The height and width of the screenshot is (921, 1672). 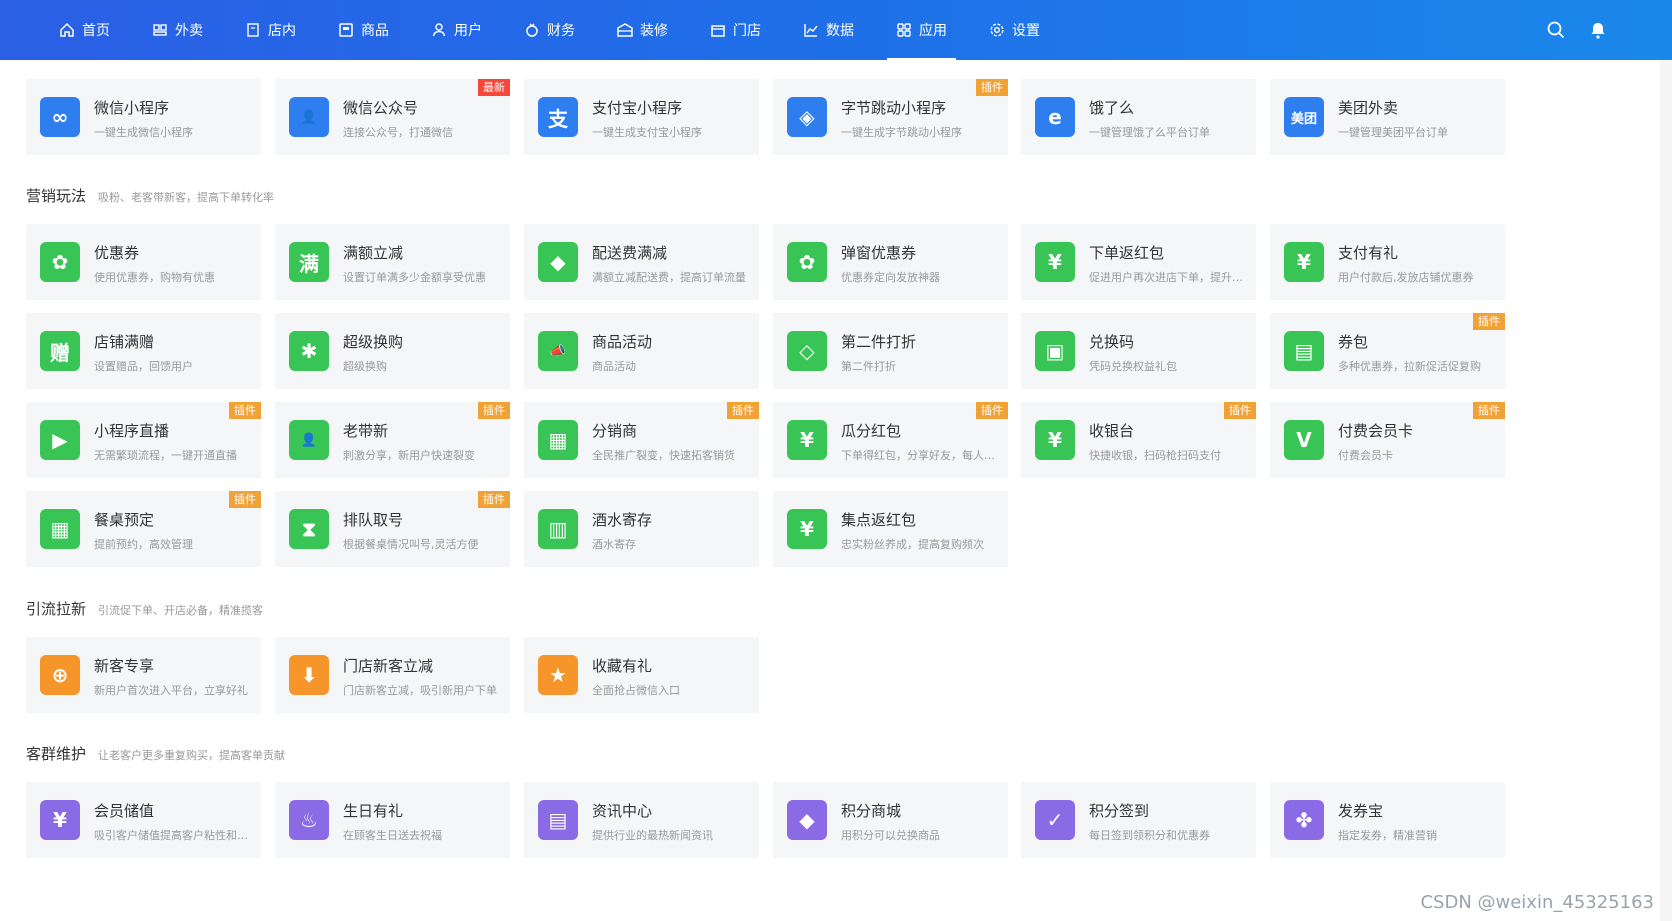 I want to click on app-card: ▣ 兑换码 凭码兑换权益礼包, so click(x=1138, y=351).